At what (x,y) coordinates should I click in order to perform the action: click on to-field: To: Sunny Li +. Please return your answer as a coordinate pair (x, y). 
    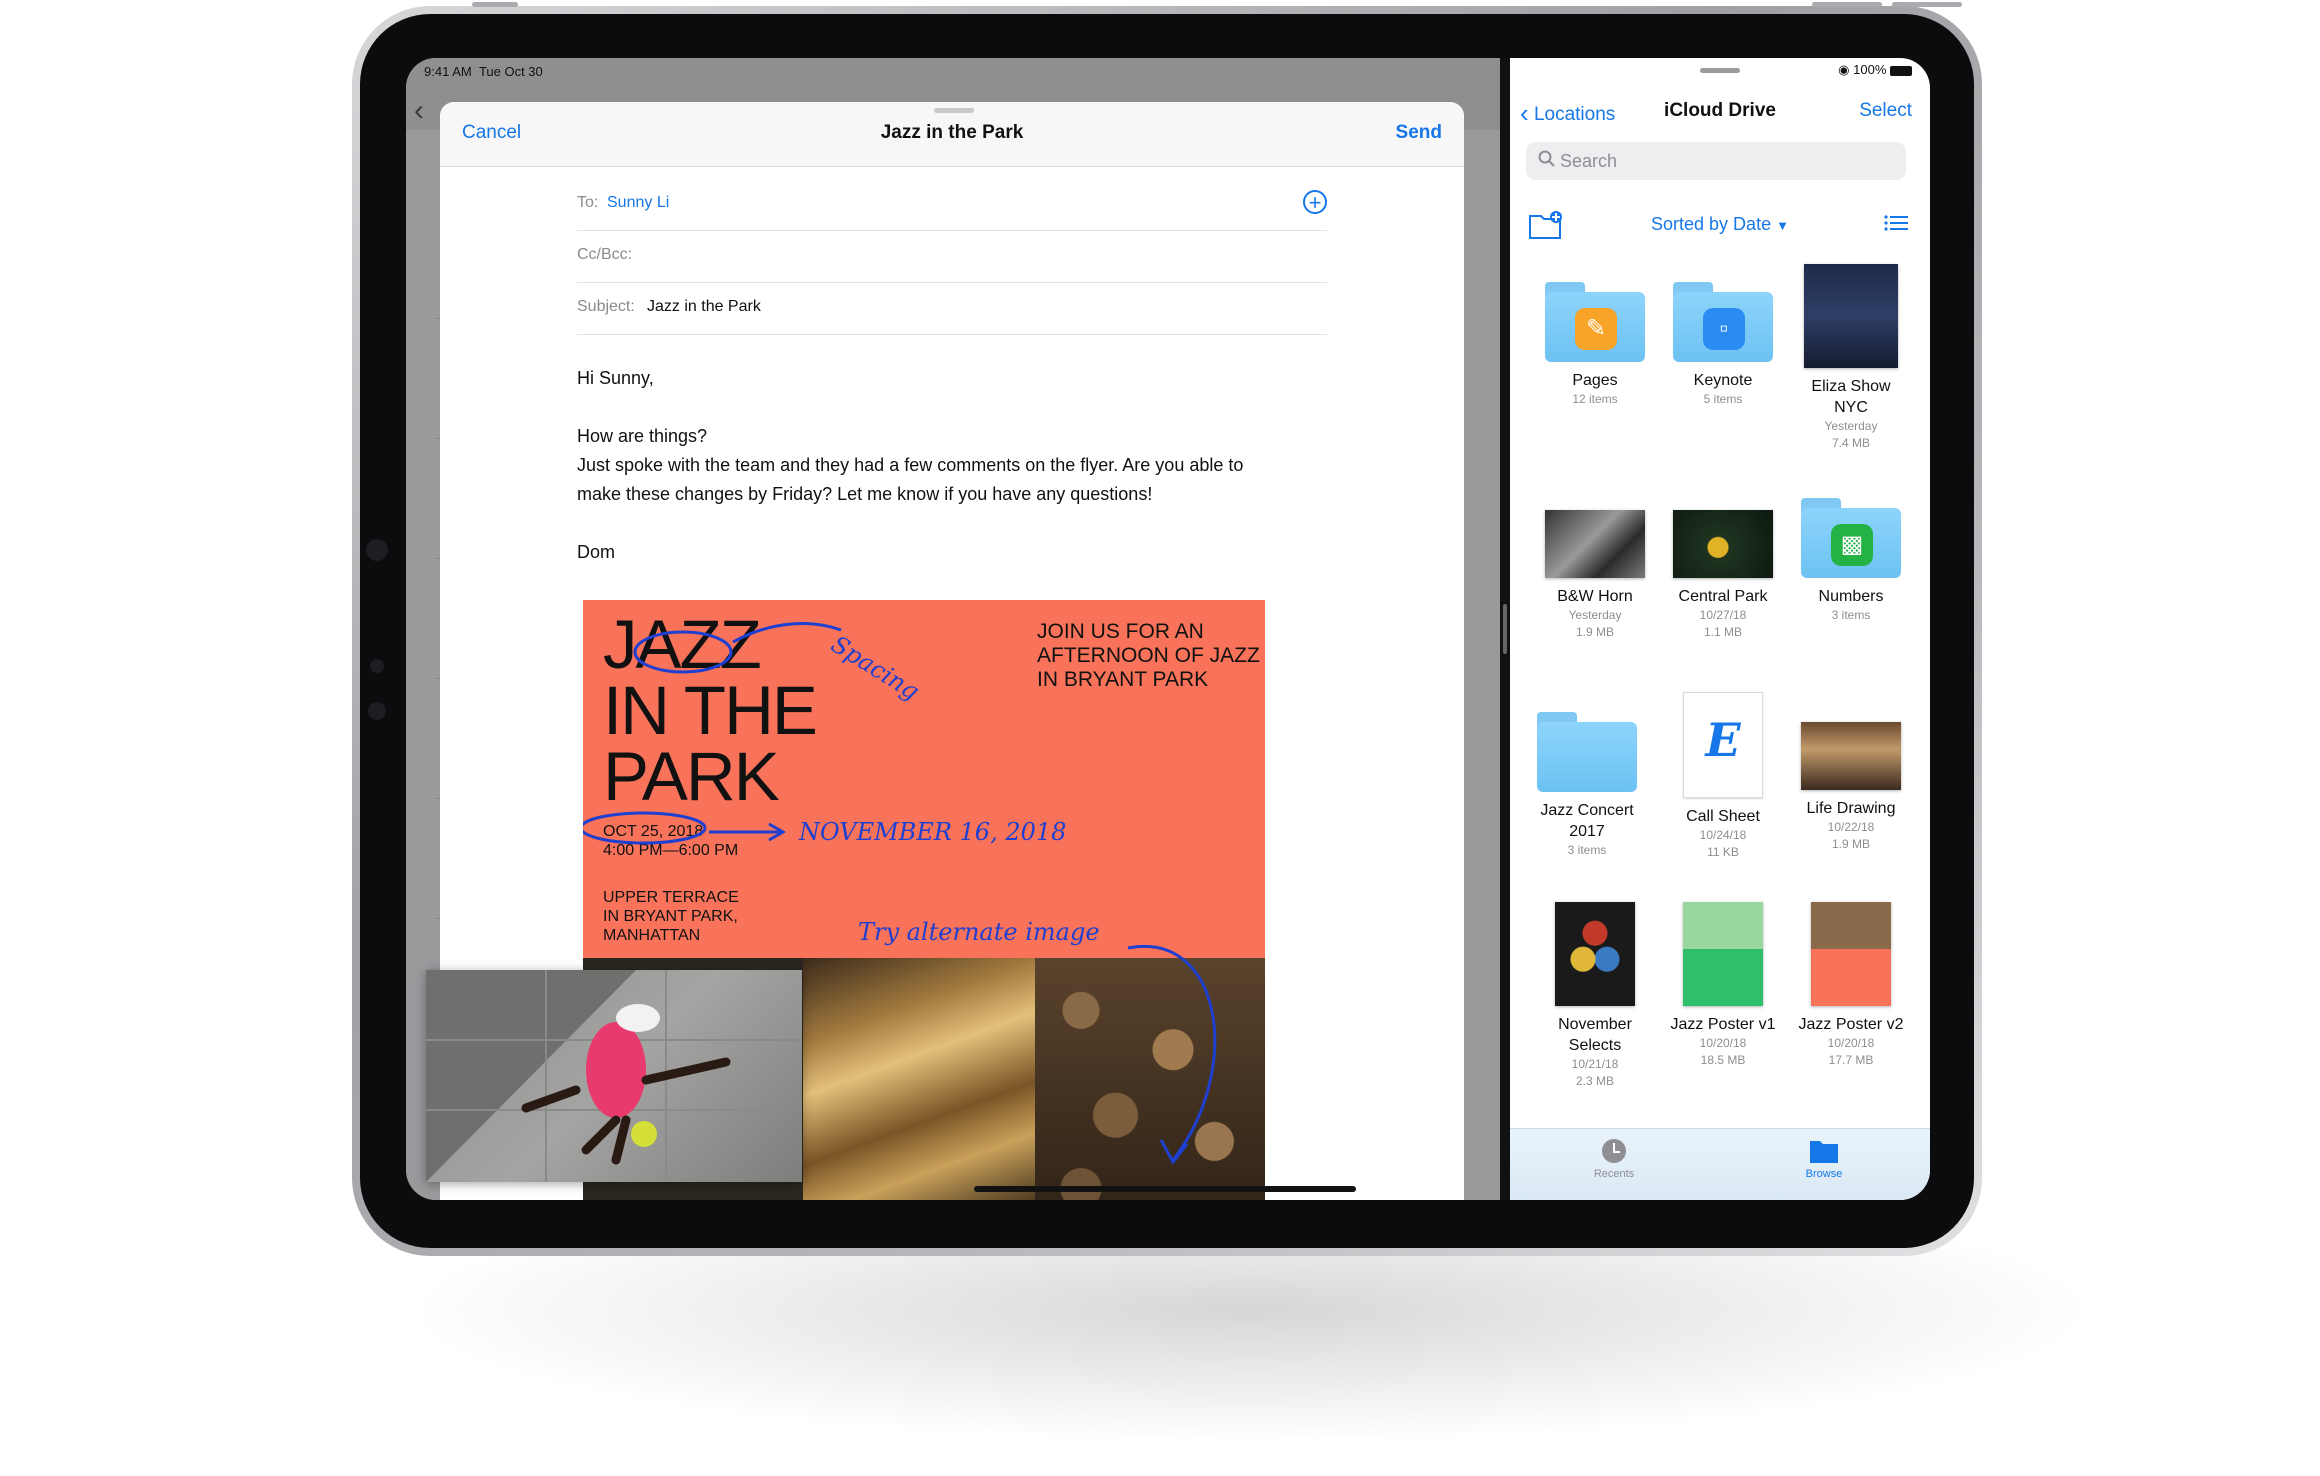
    Looking at the image, I should click on (952, 204).